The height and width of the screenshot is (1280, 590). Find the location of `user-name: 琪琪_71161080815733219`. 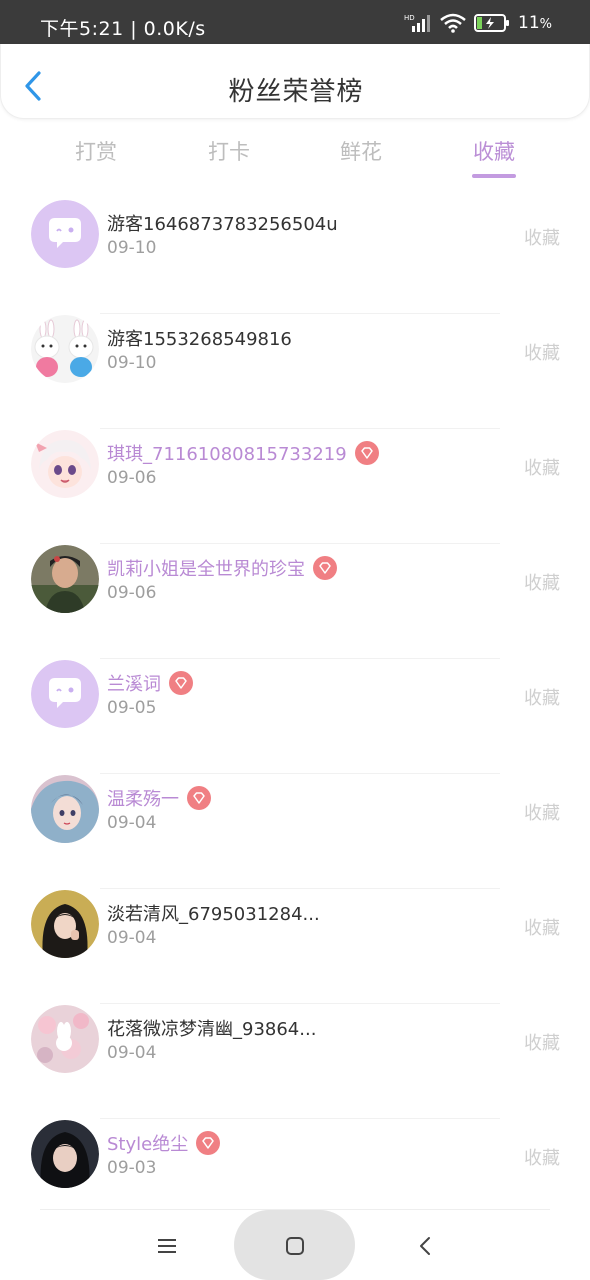

user-name: 琪琪_71161080815733219 is located at coordinates (243, 453).